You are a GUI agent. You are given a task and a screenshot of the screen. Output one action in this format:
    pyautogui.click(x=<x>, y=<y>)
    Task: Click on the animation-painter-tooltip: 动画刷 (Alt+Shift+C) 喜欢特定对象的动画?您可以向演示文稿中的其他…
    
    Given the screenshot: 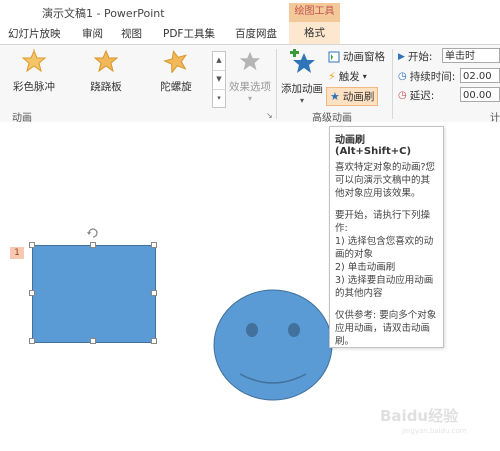 What is the action you would take?
    pyautogui.click(x=386, y=237)
    